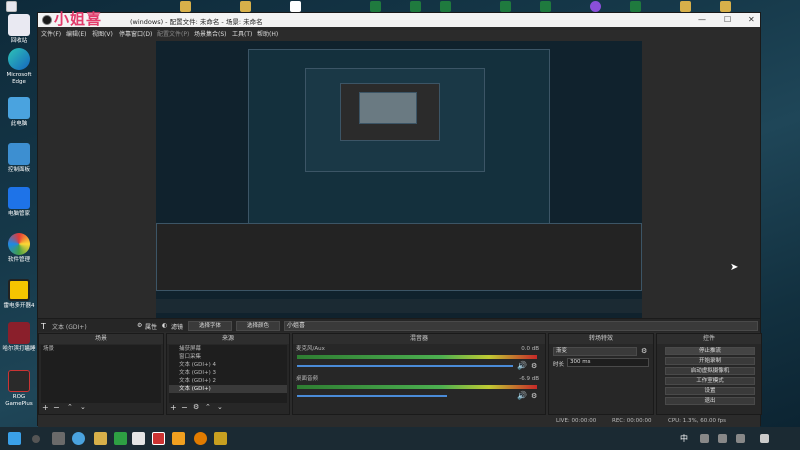 The width and height of the screenshot is (800, 450). I want to click on menu-profile: 配置文件(P), so click(173, 33).